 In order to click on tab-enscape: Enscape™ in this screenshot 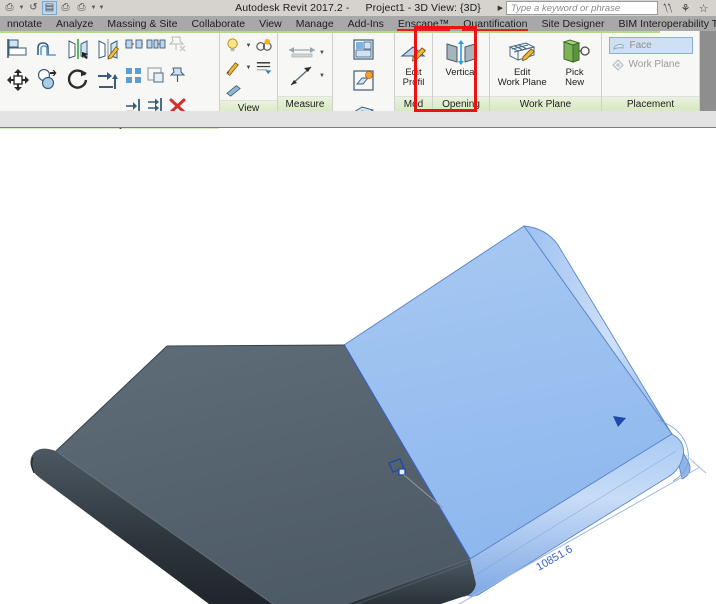, I will do `click(423, 23)`.